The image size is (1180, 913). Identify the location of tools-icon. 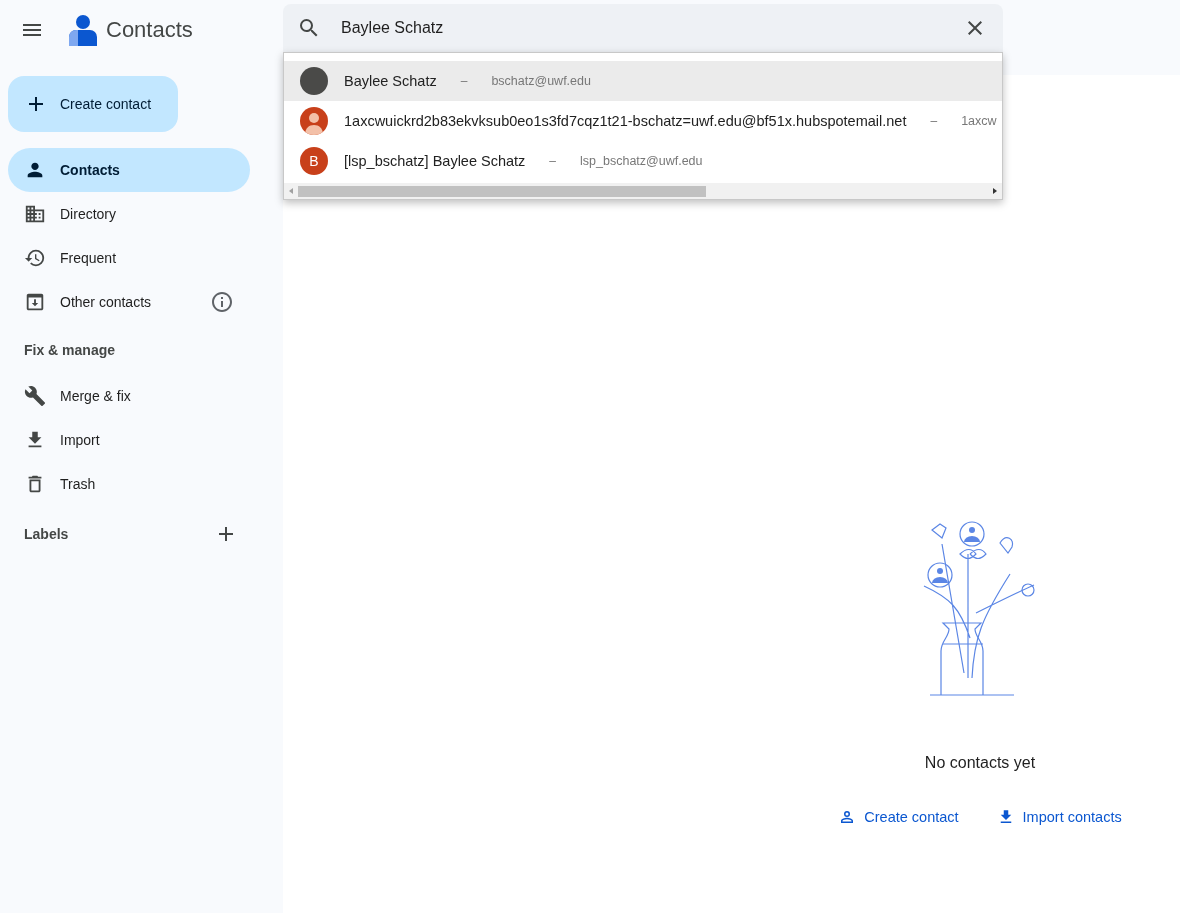
(35, 396).